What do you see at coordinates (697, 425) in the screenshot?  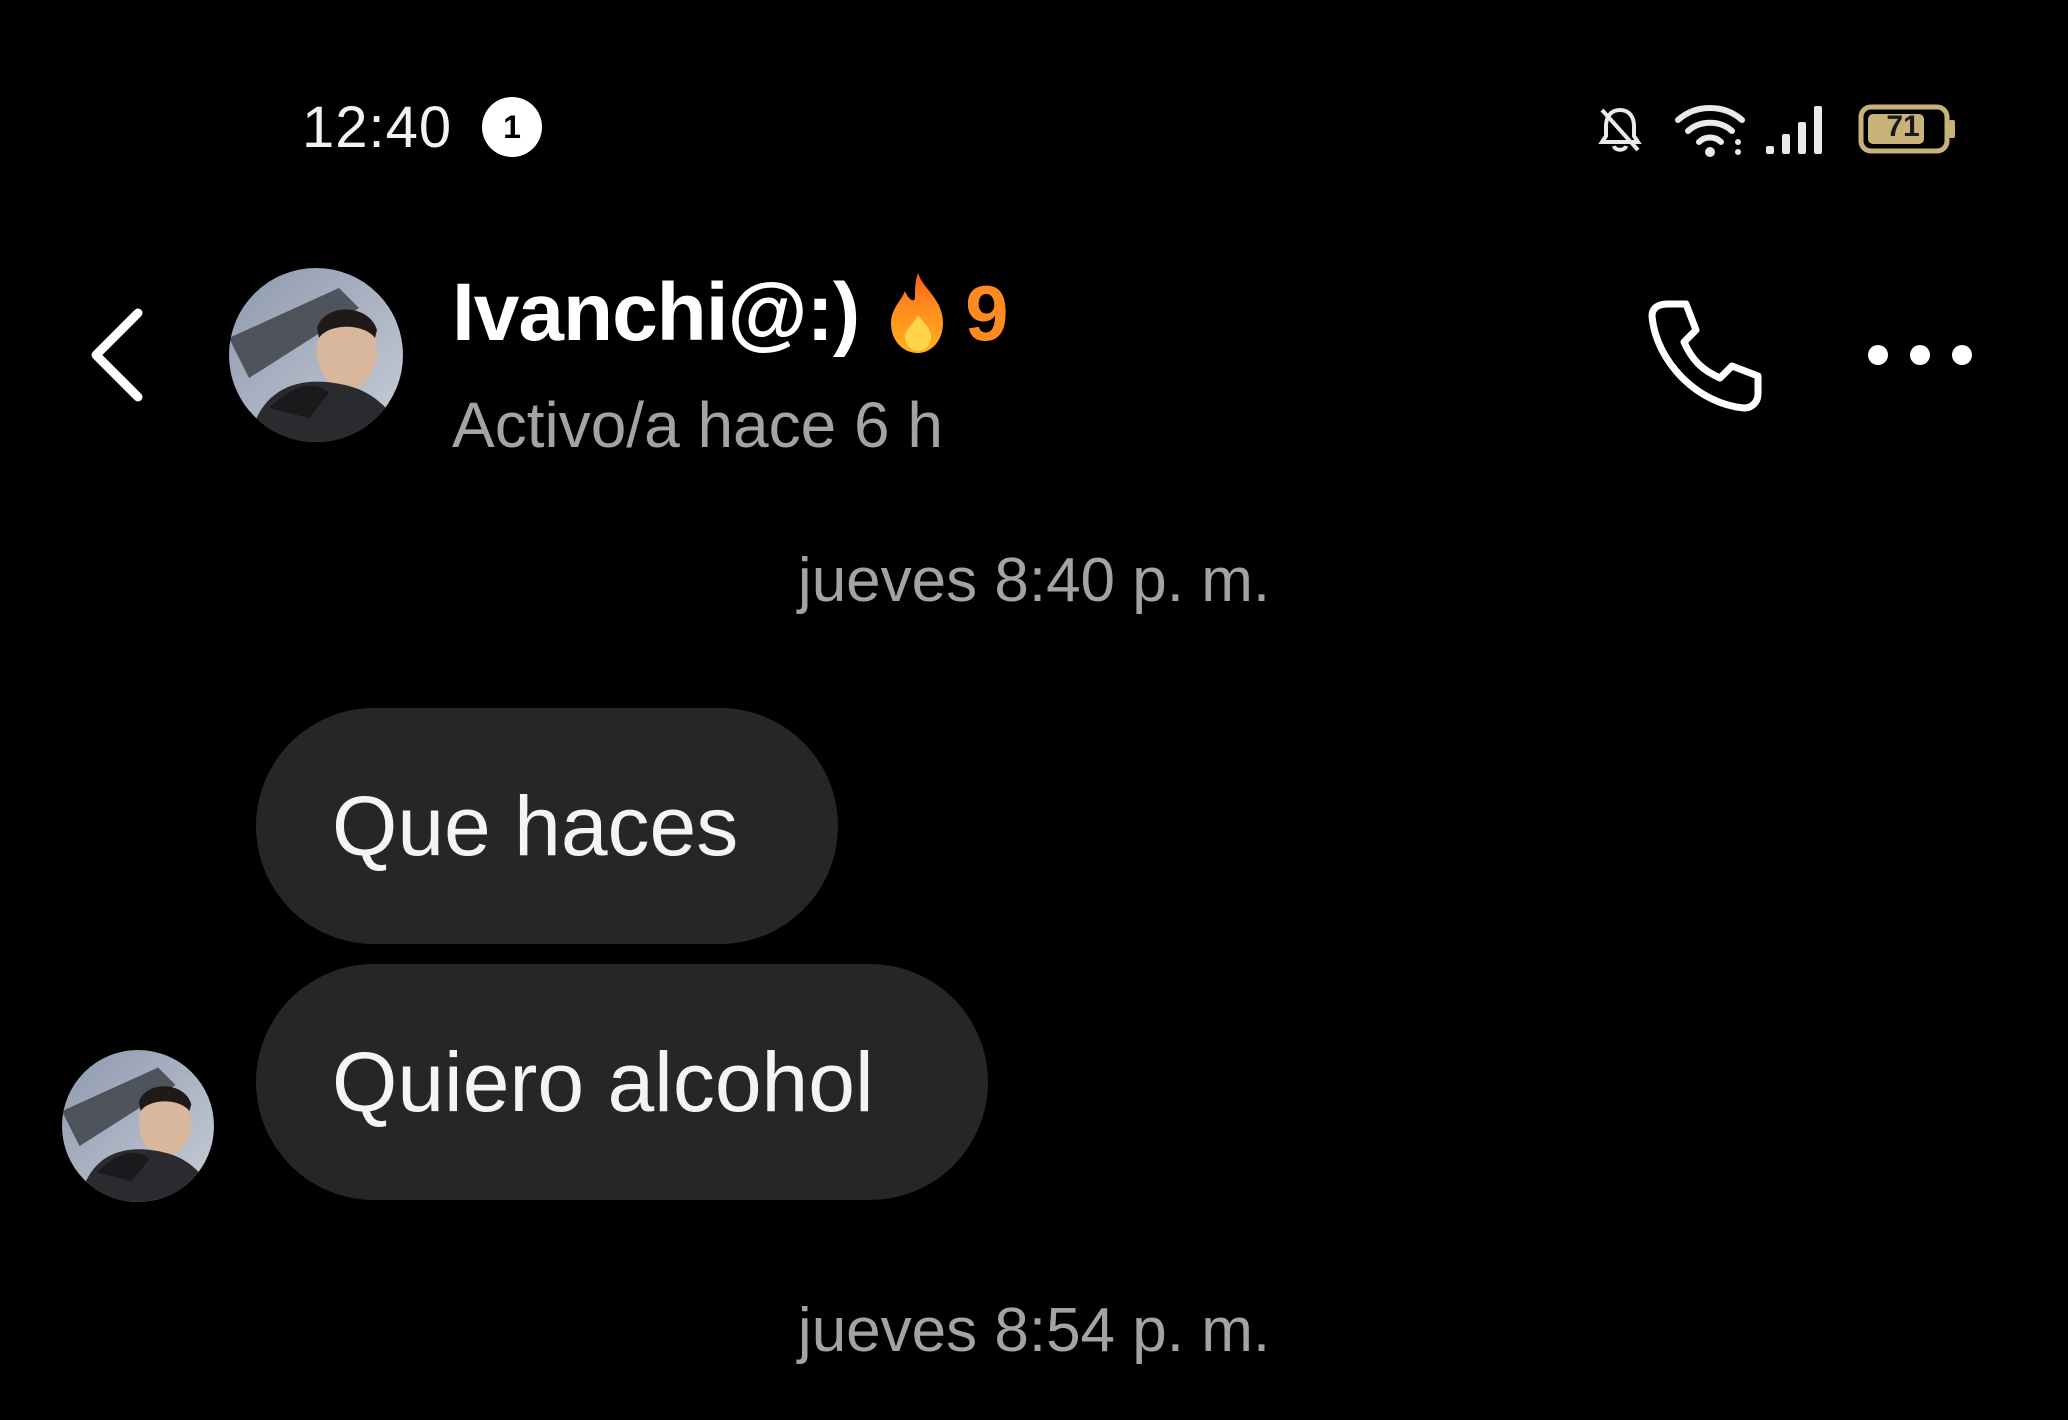 I see `contact-activity-status: Activo/a hace 6 h` at bounding box center [697, 425].